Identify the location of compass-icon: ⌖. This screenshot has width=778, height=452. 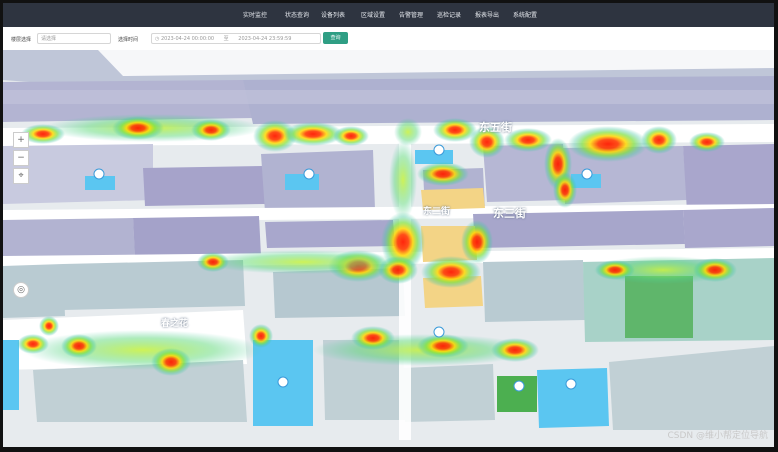
(21, 176).